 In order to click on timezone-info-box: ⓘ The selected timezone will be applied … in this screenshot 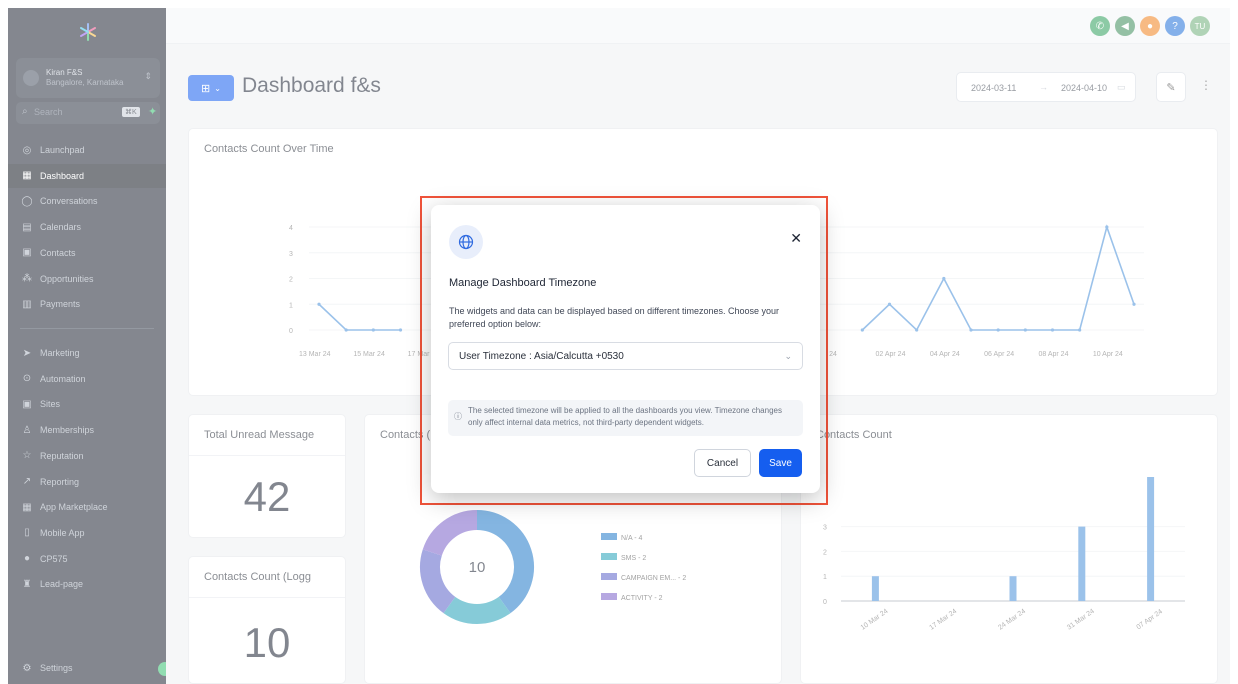, I will do `click(625, 418)`.